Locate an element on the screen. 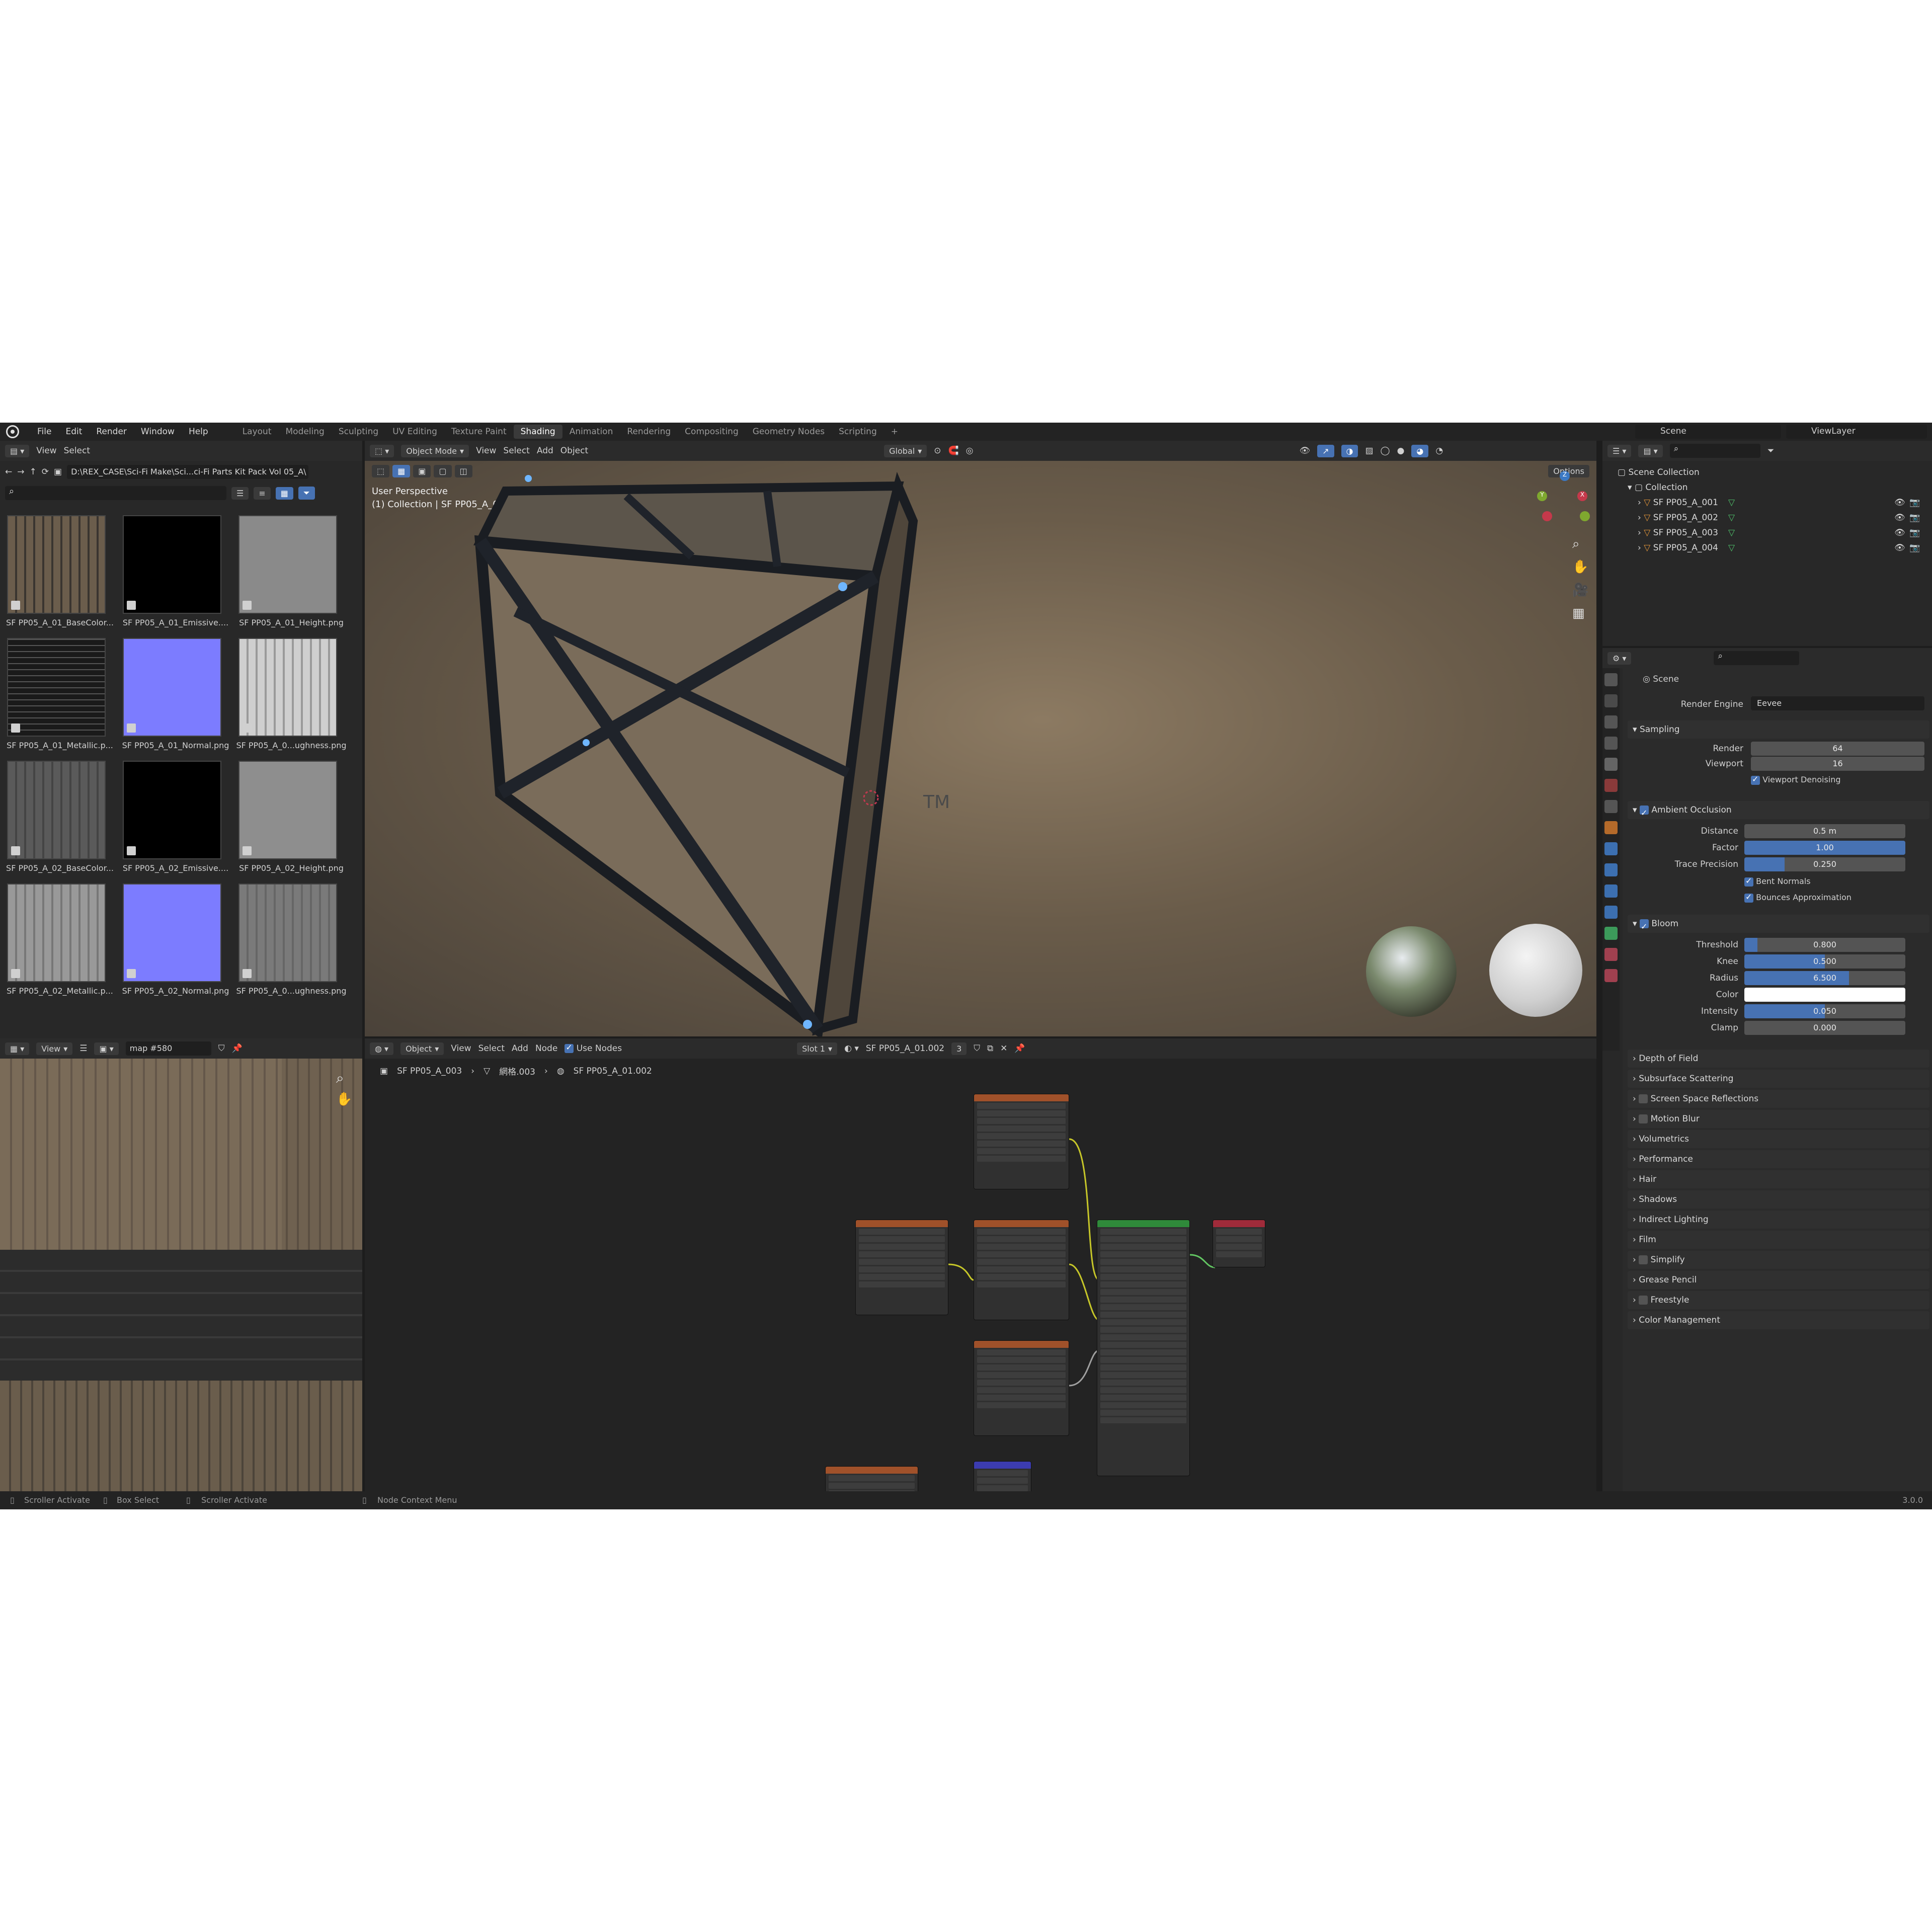  view-layer-selector: ViewLayer is located at coordinates (1857, 432).